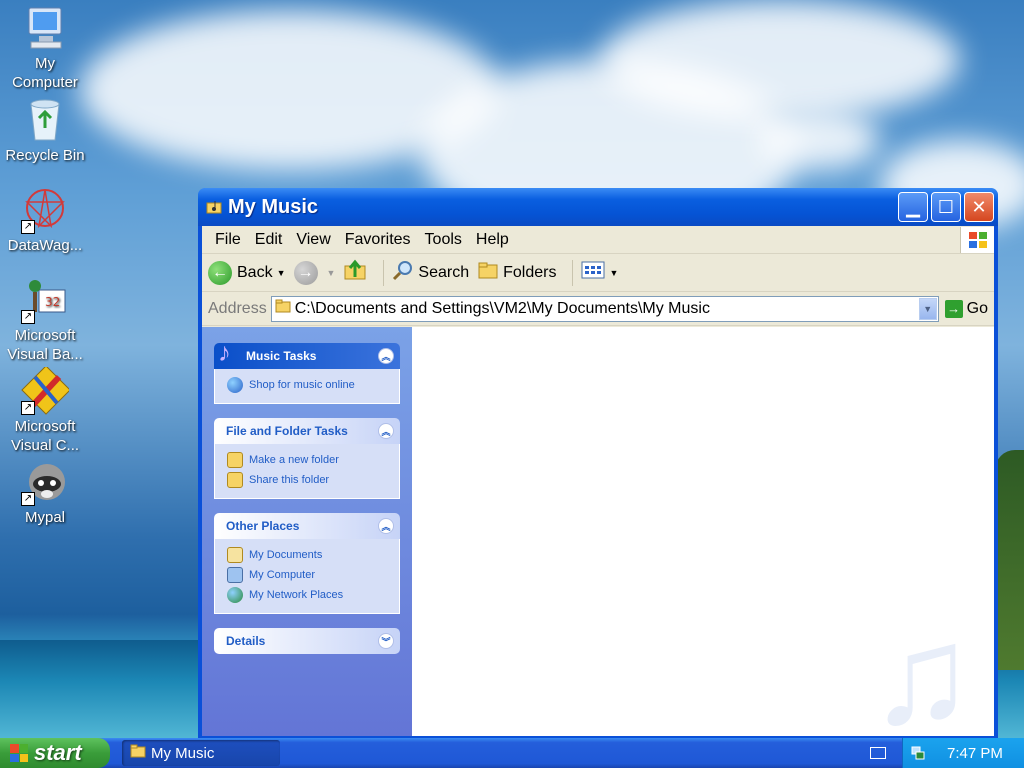 The width and height of the screenshot is (1024, 768). What do you see at coordinates (355, 272) in the screenshot?
I see `up-folder-button` at bounding box center [355, 272].